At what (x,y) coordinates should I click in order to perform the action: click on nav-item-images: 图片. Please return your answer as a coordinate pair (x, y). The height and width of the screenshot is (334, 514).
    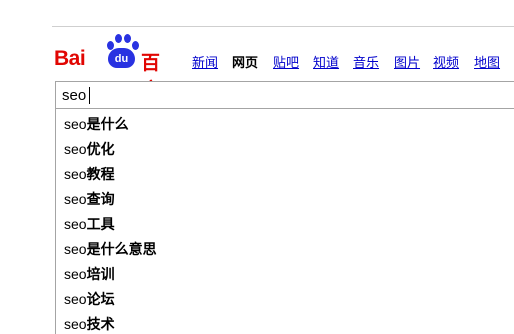
    Looking at the image, I should click on (407, 61).